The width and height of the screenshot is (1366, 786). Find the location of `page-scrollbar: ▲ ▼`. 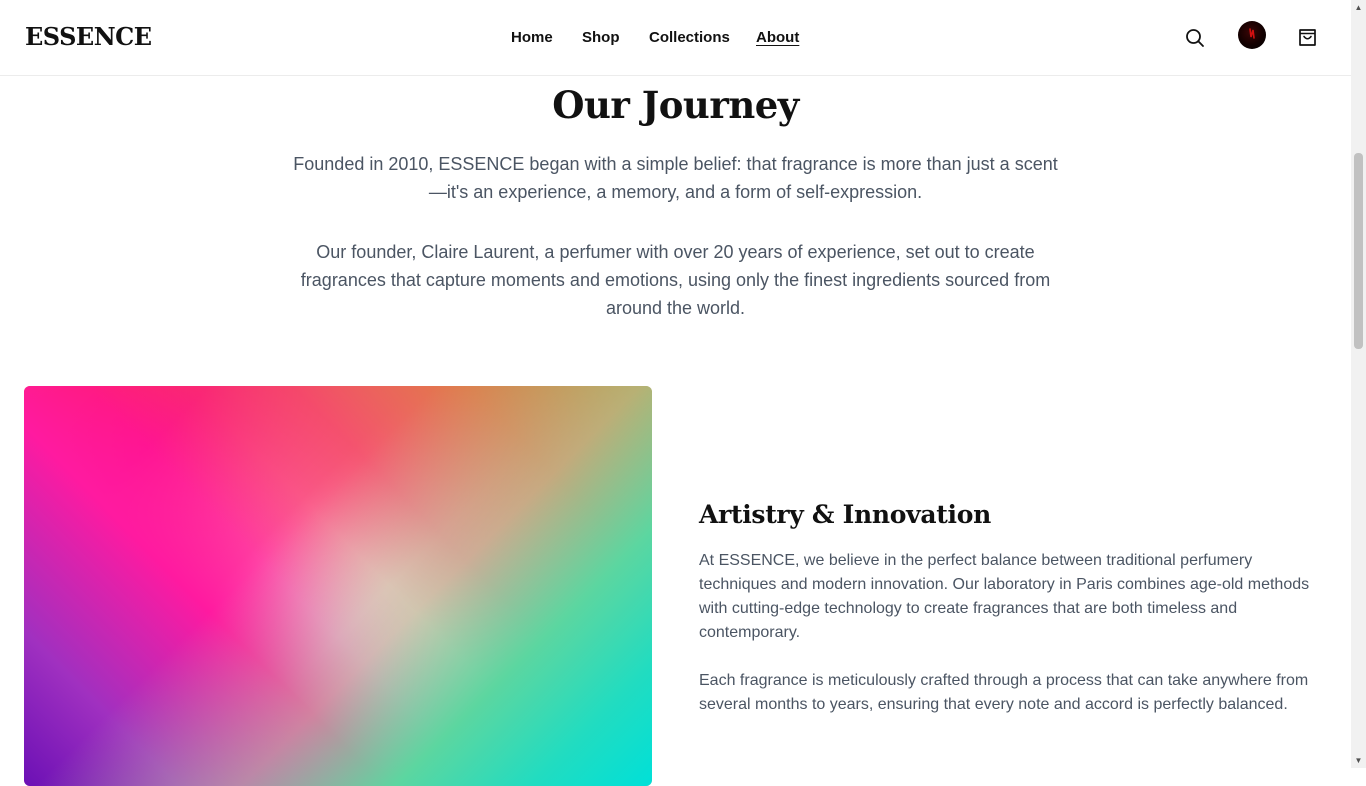

page-scrollbar: ▲ ▼ is located at coordinates (1358, 384).